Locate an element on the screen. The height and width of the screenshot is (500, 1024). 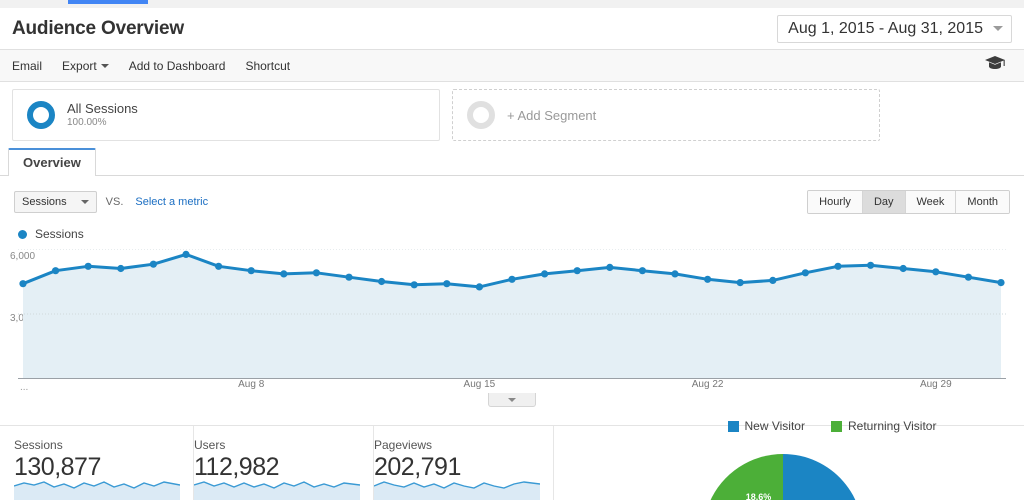
legend-dot-sessions is located at coordinates (22, 234).